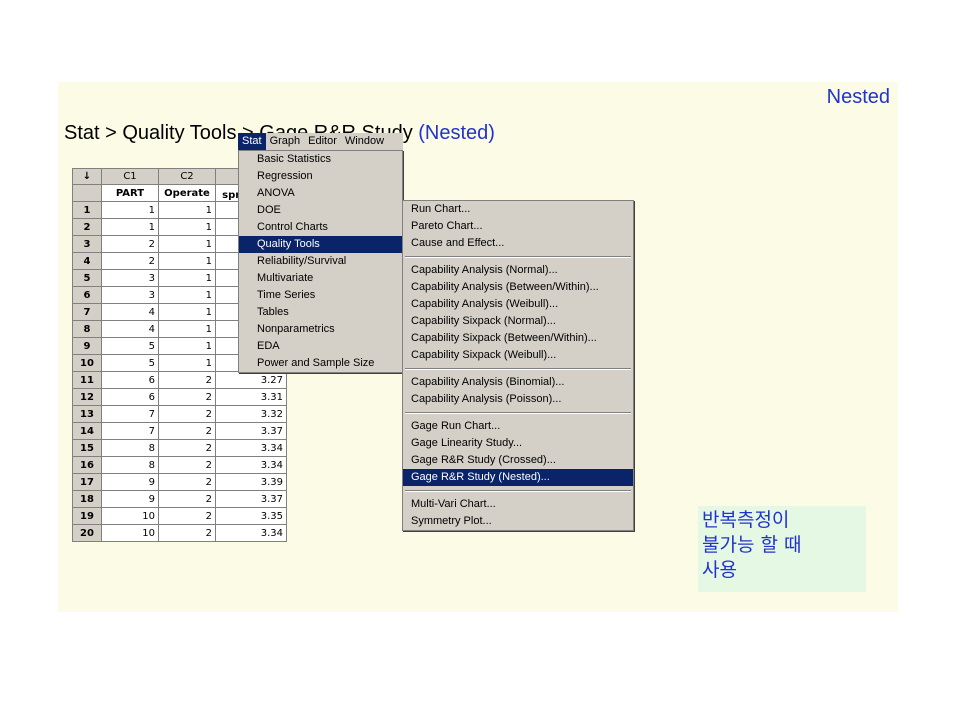 The width and height of the screenshot is (957, 716). Describe the element at coordinates (87, 295) in the screenshot. I see `row-number: 6` at that location.